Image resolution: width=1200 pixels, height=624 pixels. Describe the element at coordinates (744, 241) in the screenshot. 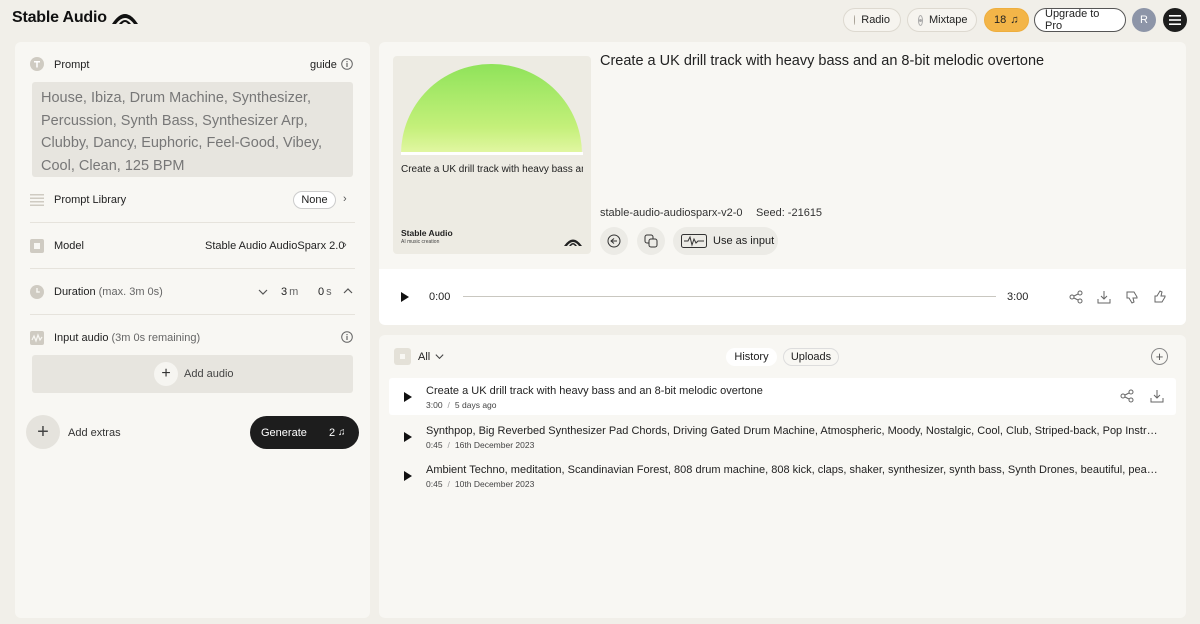

I see `use-as-input-label: Use as input` at that location.